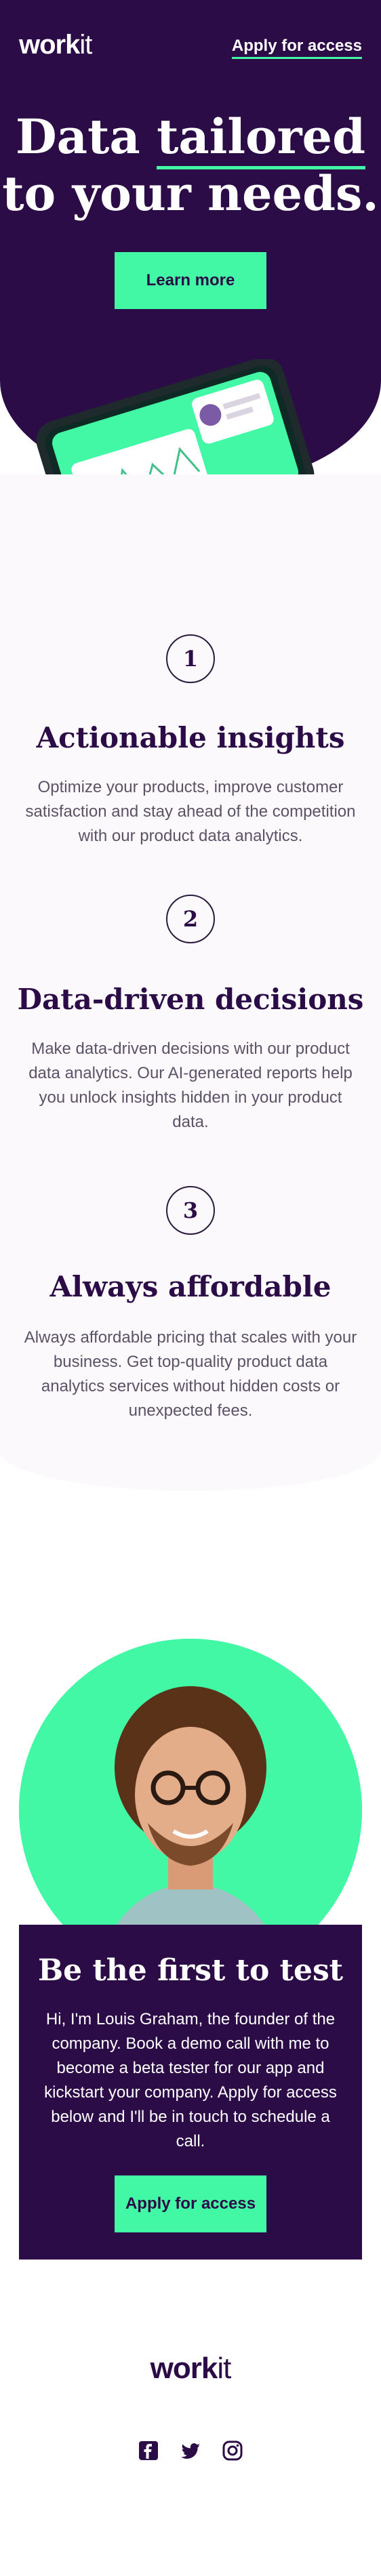 This screenshot has width=381, height=2576. I want to click on facebook-icon, so click(148, 2451).